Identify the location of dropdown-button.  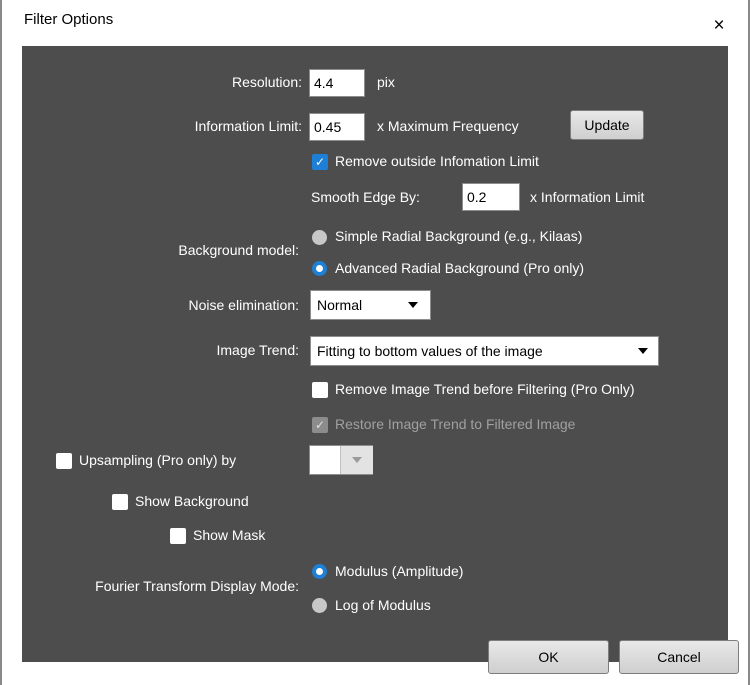
(356, 460).